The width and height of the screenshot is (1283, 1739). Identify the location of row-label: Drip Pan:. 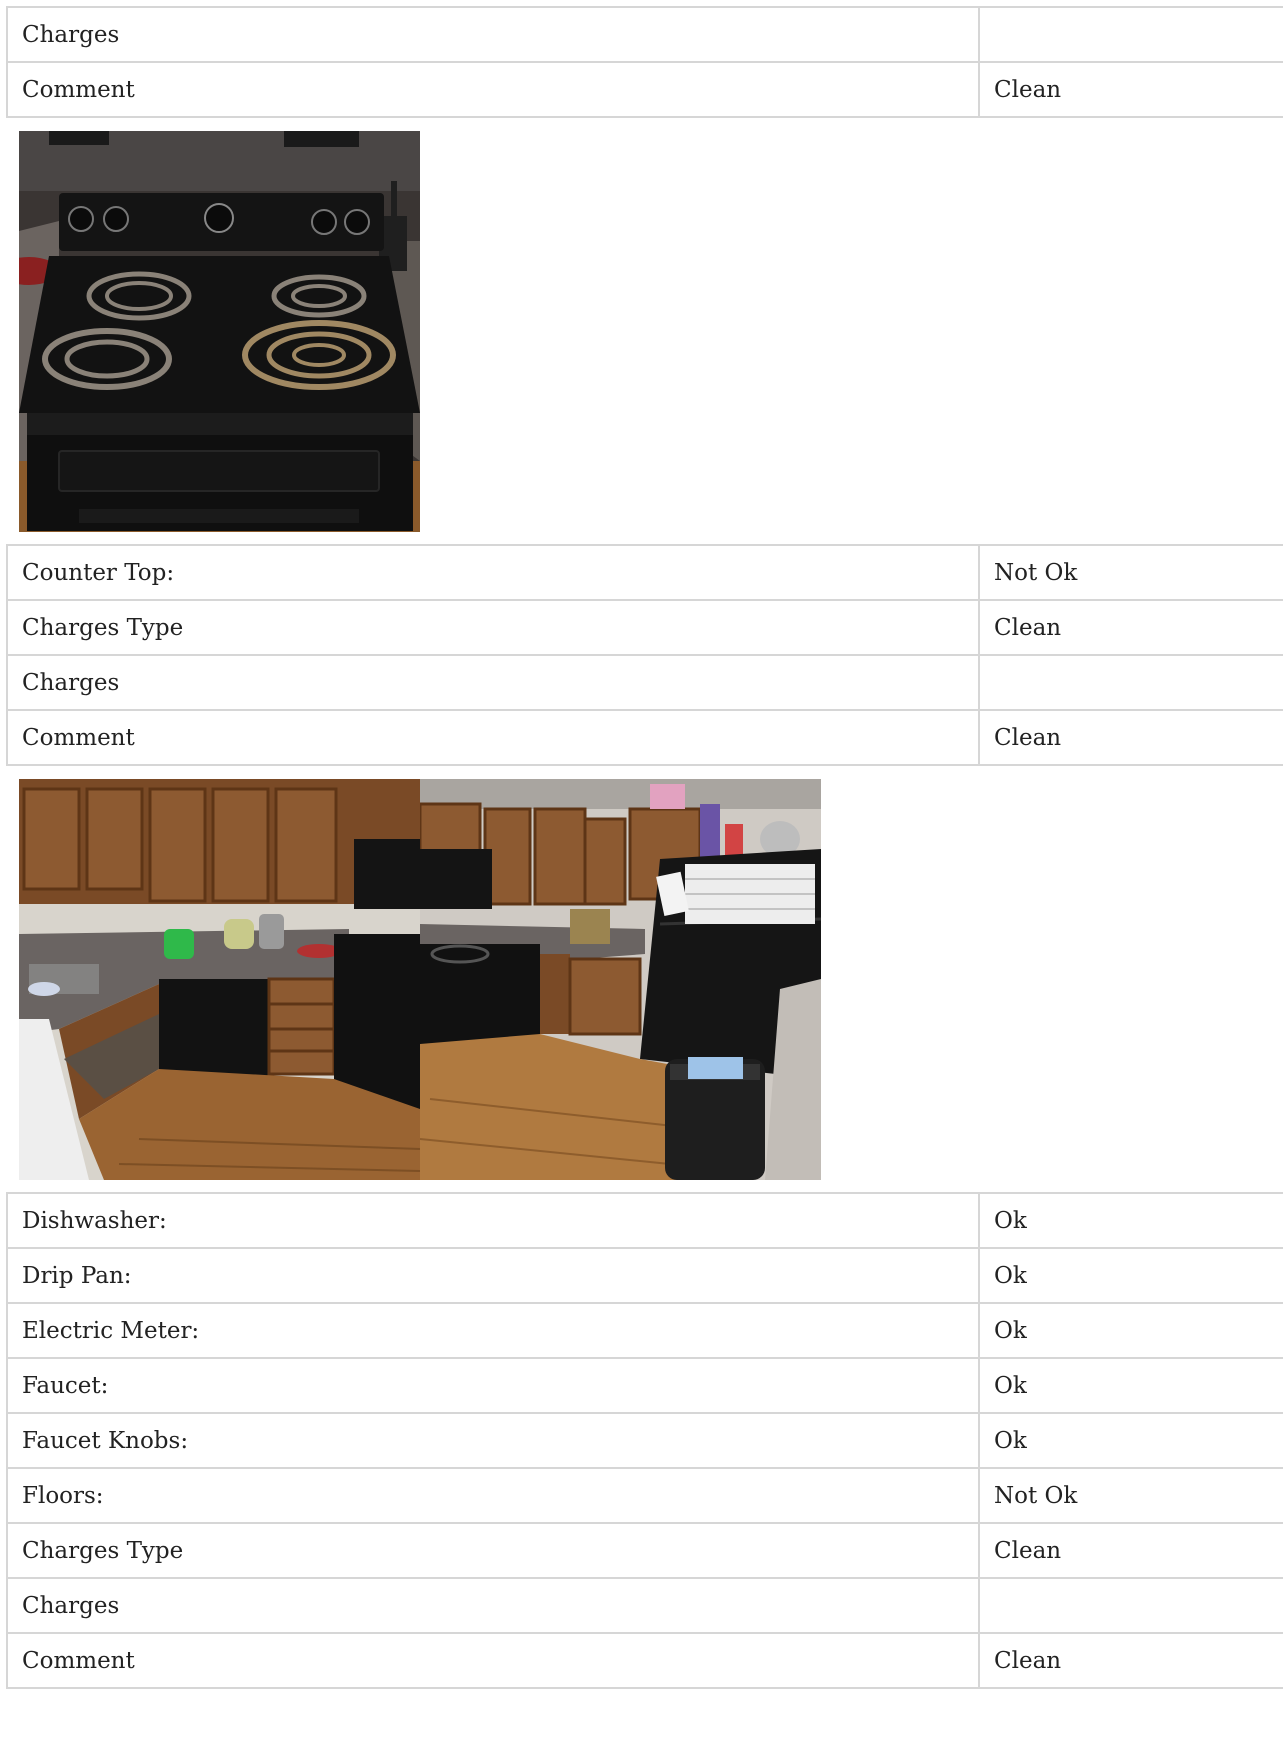
(493, 1275).